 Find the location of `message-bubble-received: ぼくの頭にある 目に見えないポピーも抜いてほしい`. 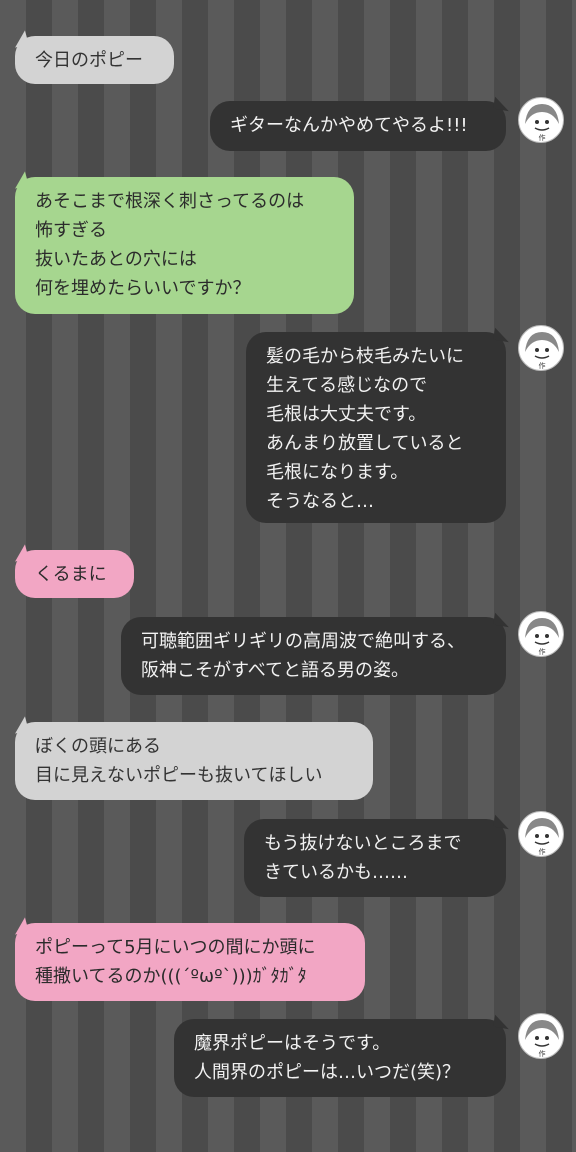

message-bubble-received: ぼくの頭にある 目に見えないポピーも抜いてほしい is located at coordinates (194, 761).